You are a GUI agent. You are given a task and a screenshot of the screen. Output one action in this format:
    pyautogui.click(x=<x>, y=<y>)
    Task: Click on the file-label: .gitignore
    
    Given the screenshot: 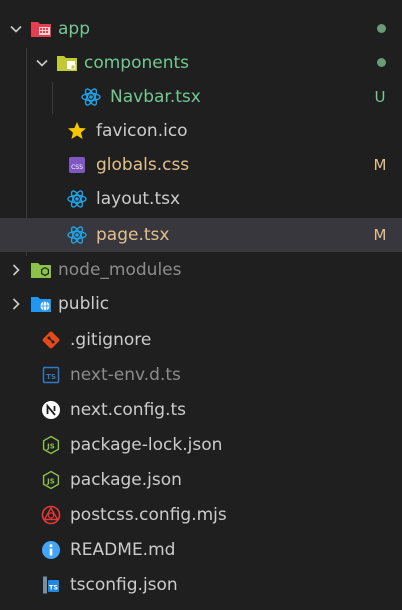 What is the action you would take?
    pyautogui.click(x=111, y=340)
    